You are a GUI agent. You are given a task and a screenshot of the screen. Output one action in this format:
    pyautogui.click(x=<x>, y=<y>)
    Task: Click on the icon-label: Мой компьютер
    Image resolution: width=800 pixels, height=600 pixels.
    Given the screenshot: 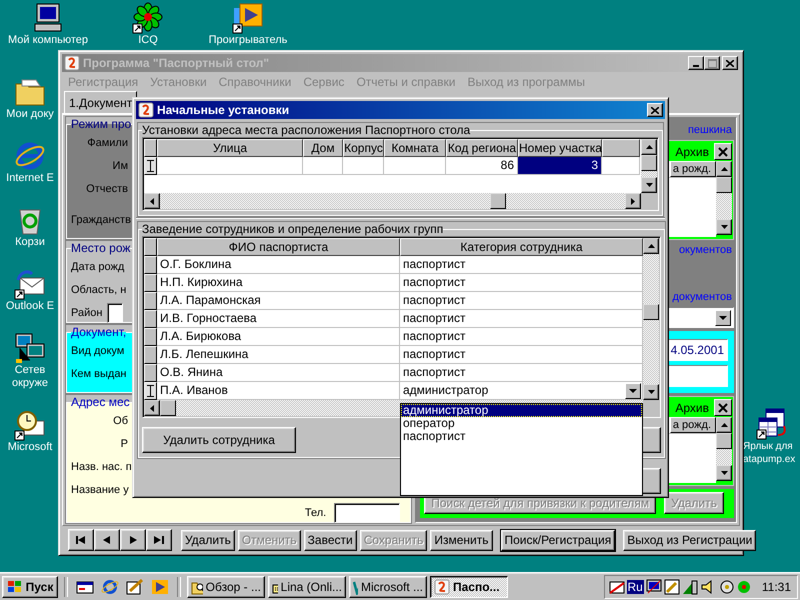 What is the action you would take?
    pyautogui.click(x=48, y=40)
    